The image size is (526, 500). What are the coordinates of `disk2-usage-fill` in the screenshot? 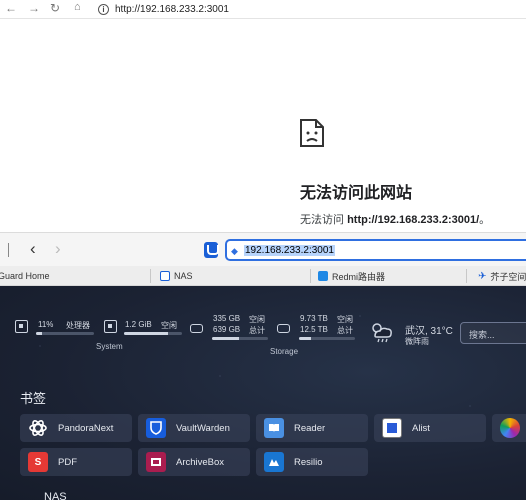 It's located at (305, 338).